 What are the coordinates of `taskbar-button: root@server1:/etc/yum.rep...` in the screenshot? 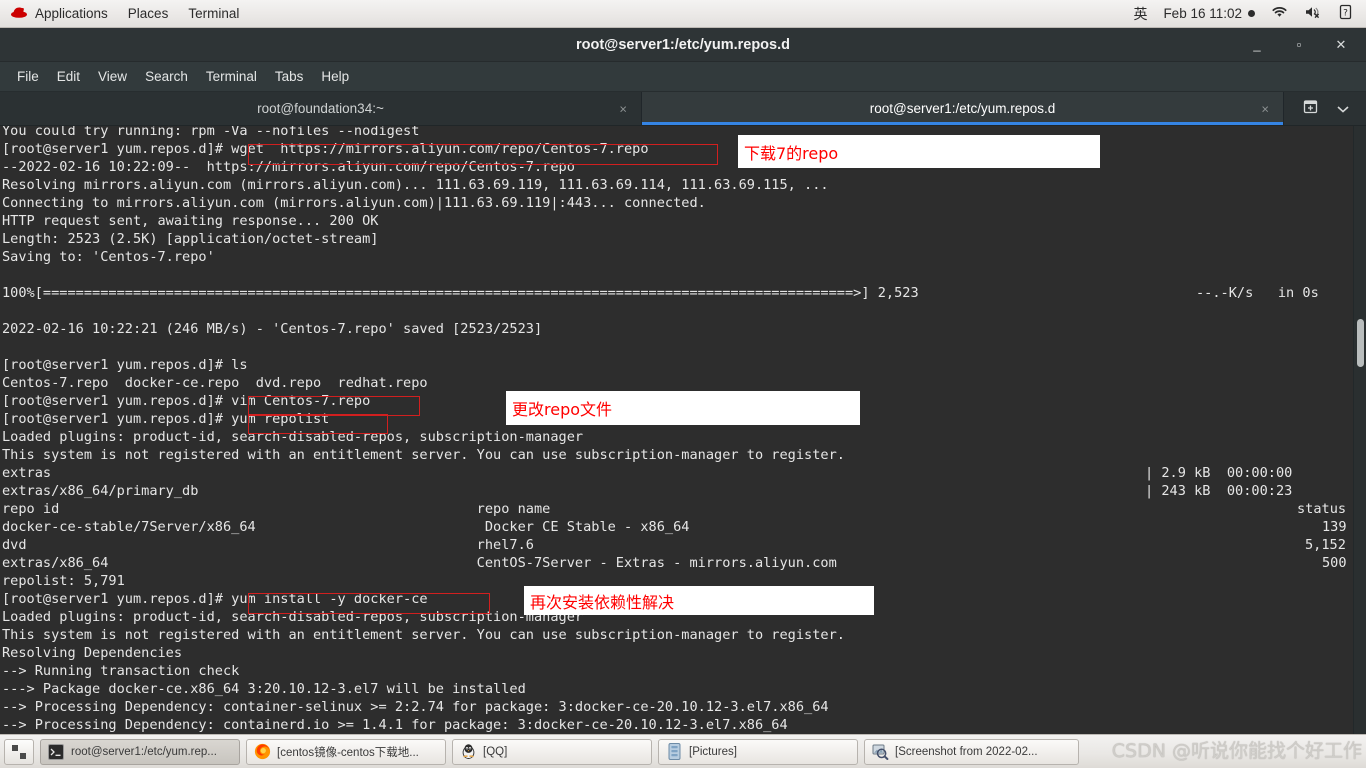 It's located at (140, 751).